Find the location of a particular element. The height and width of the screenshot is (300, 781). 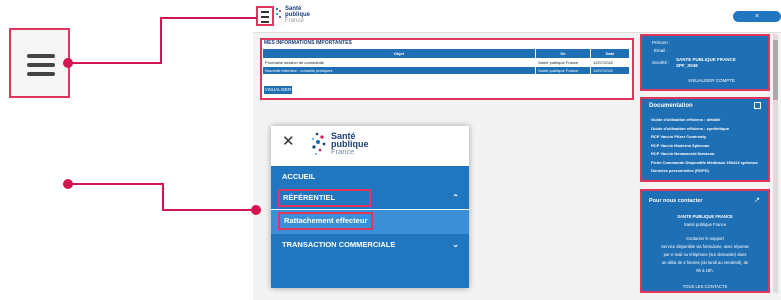

close-icon: ✕ is located at coordinates (288, 141).